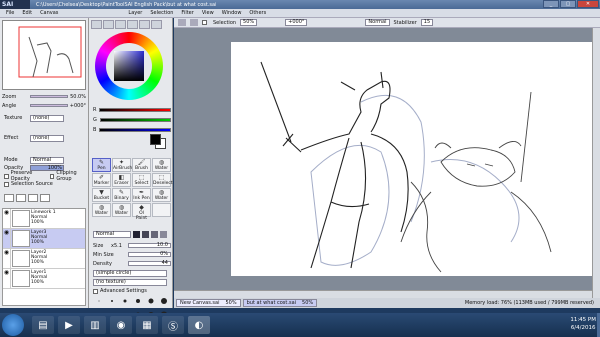 Image resolution: width=600 pixels, height=337 pixels. I want to click on mode-field: Normal, so click(377, 22).